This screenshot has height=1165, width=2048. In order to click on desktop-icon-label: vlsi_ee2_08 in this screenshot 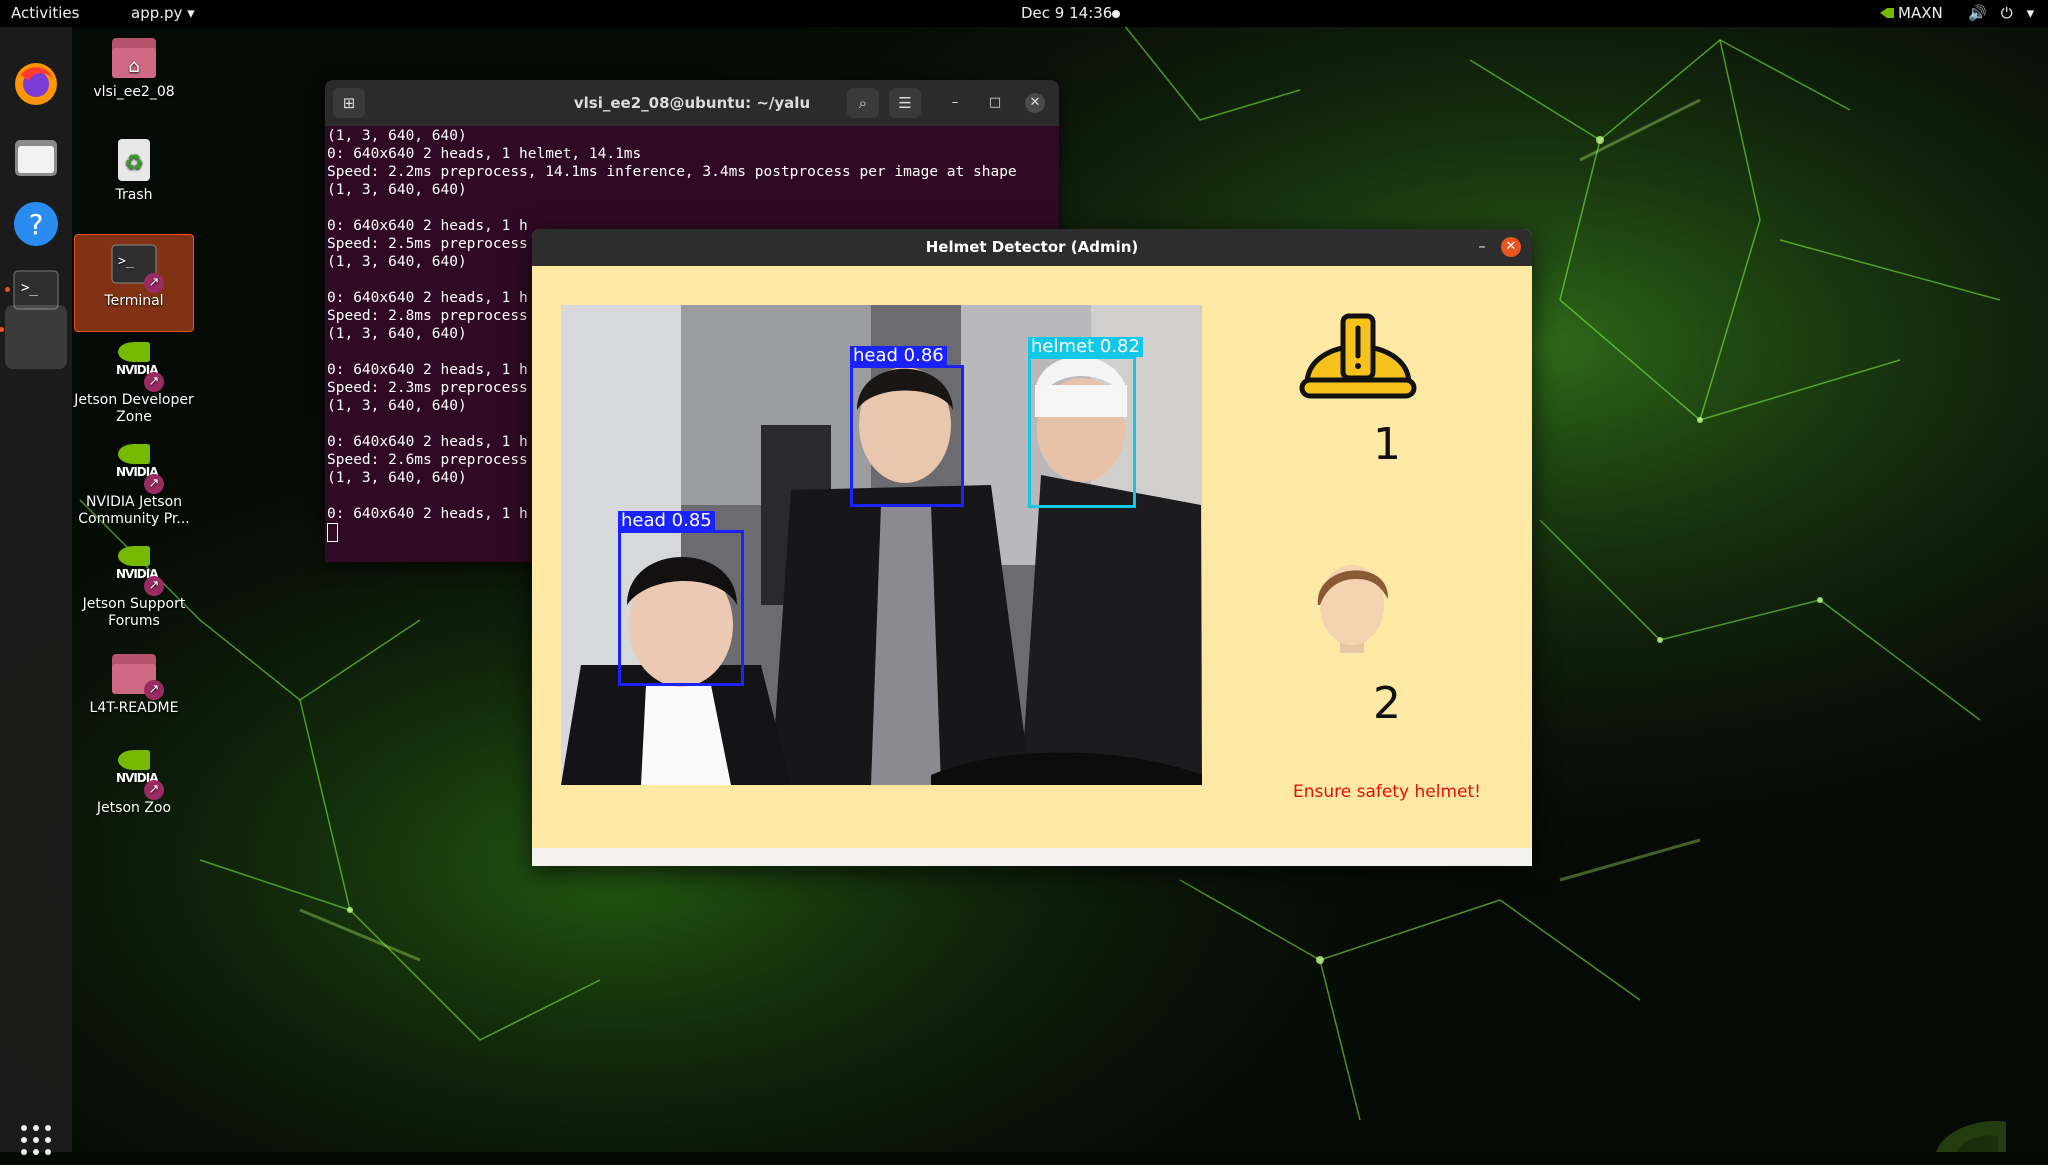, I will do `click(134, 92)`.